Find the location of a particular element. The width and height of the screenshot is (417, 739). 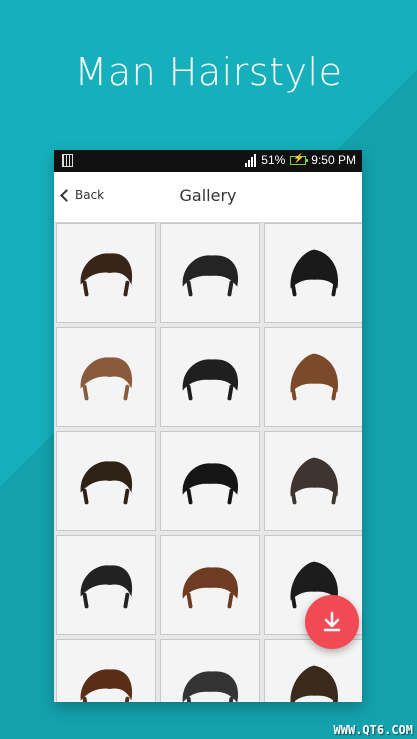

download-icon is located at coordinates (332, 621).